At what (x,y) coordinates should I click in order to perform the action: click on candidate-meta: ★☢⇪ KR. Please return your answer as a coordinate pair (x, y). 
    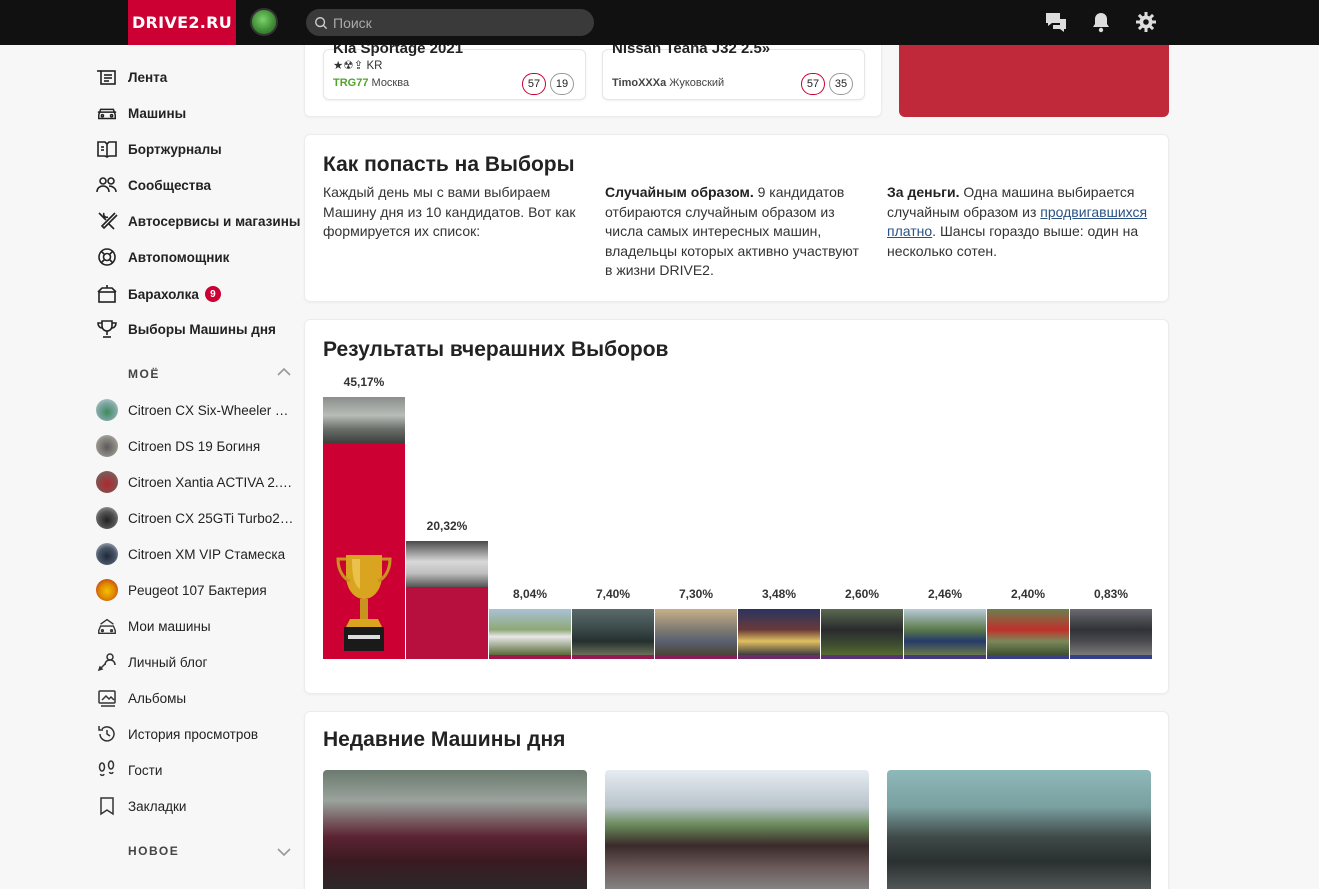
    Looking at the image, I should click on (358, 66).